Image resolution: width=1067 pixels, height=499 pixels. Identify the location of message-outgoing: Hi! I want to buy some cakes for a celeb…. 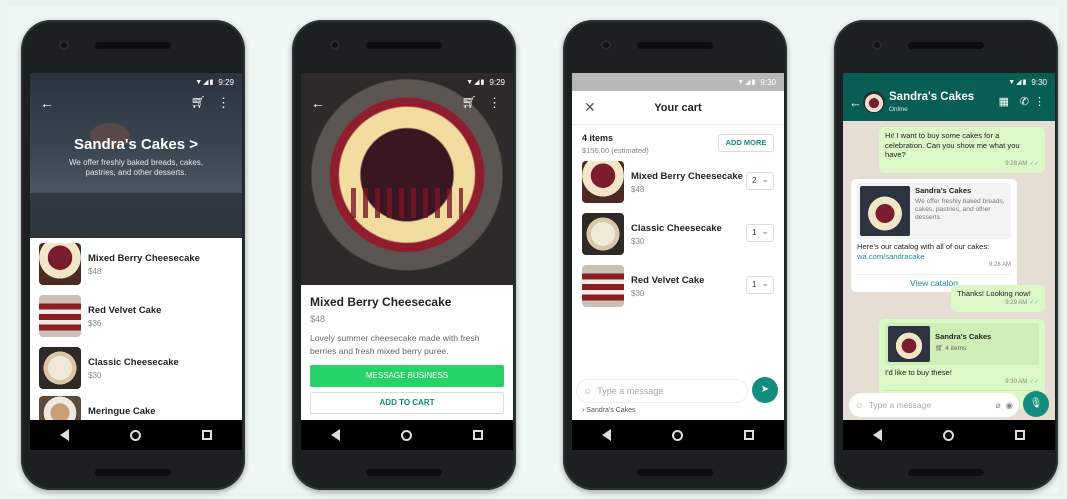
(962, 150).